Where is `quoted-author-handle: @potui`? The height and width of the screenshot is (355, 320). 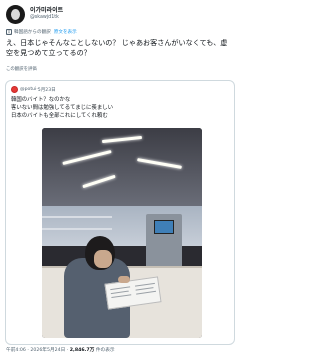 quoted-author-handle: @potui is located at coordinates (28, 89).